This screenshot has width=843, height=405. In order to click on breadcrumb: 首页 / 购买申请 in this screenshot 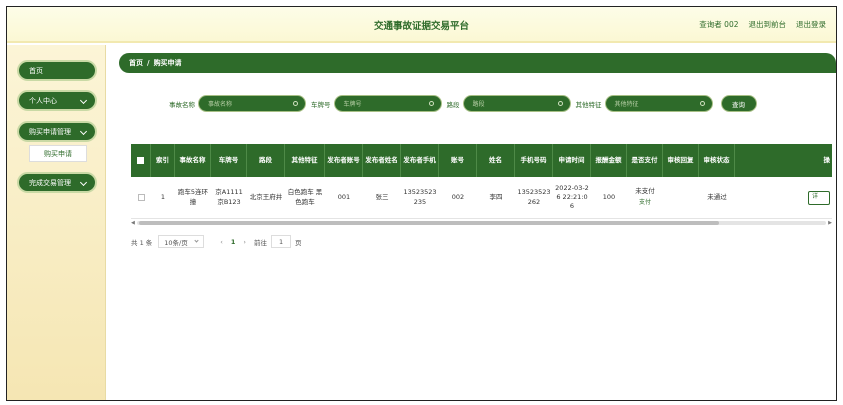, I will do `click(477, 63)`.